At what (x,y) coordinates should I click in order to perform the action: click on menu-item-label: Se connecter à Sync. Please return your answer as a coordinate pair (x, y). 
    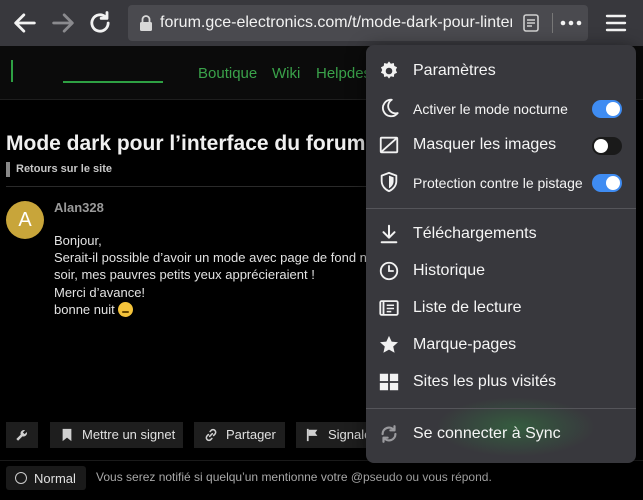
    Looking at the image, I should click on (487, 433).